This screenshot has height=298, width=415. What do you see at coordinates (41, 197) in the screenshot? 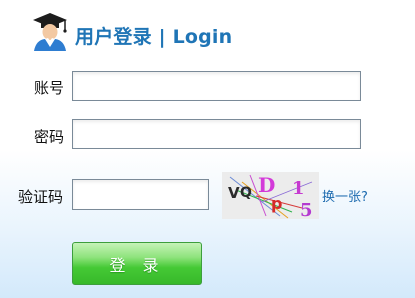
I see `captcha-label: 验证码` at bounding box center [41, 197].